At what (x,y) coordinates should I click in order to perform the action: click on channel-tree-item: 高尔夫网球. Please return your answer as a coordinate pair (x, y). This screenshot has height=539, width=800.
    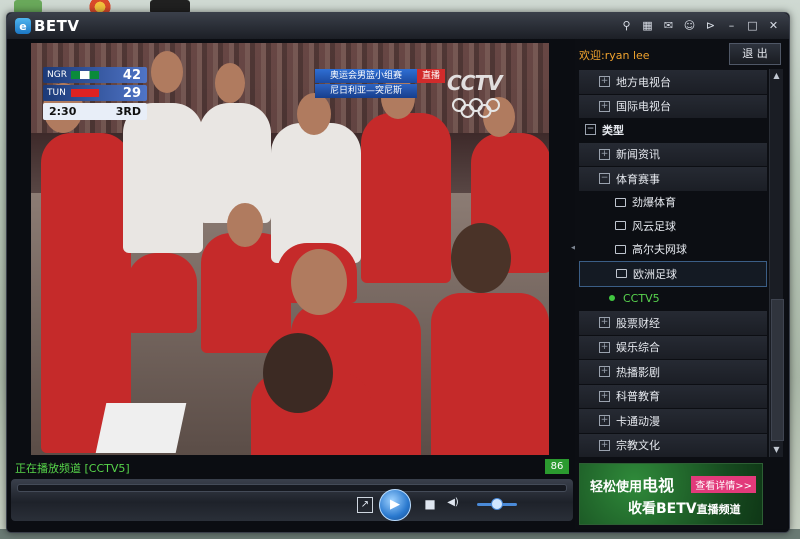
    Looking at the image, I should click on (673, 250).